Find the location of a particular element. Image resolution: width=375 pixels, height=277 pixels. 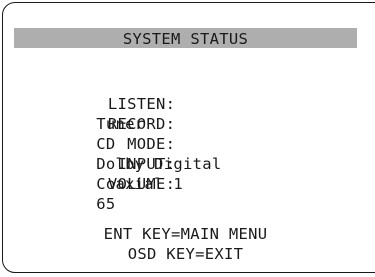

volume-label: VOLUME: is located at coordinates (141, 184).